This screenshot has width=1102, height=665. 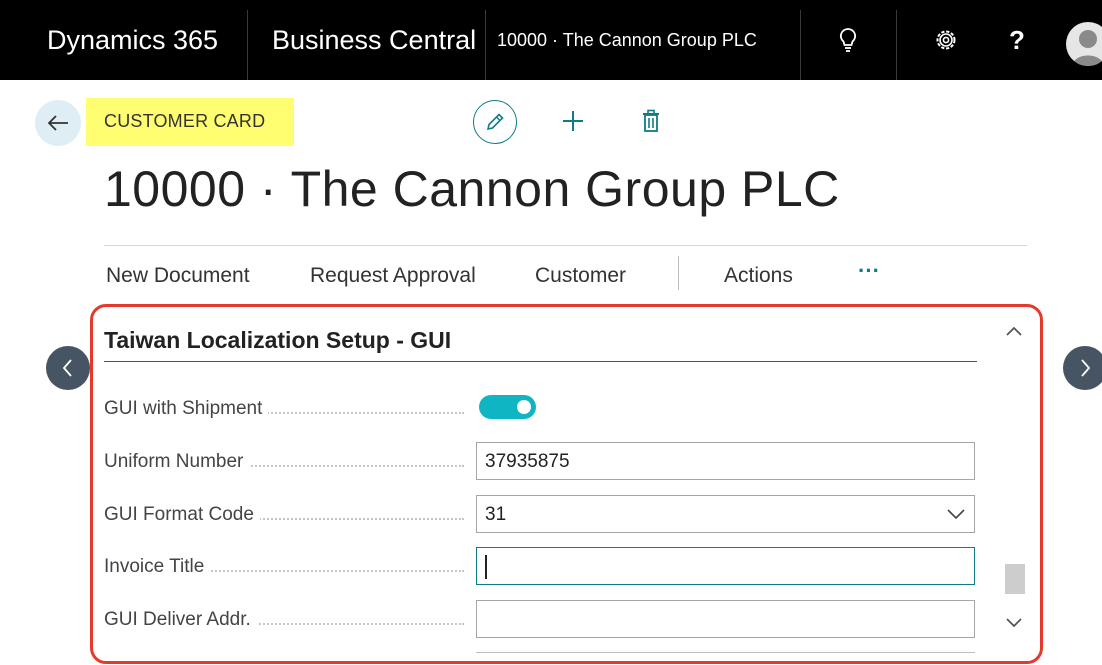 I want to click on gui-with-shipment-label: GUI with Shipment, so click(x=284, y=409).